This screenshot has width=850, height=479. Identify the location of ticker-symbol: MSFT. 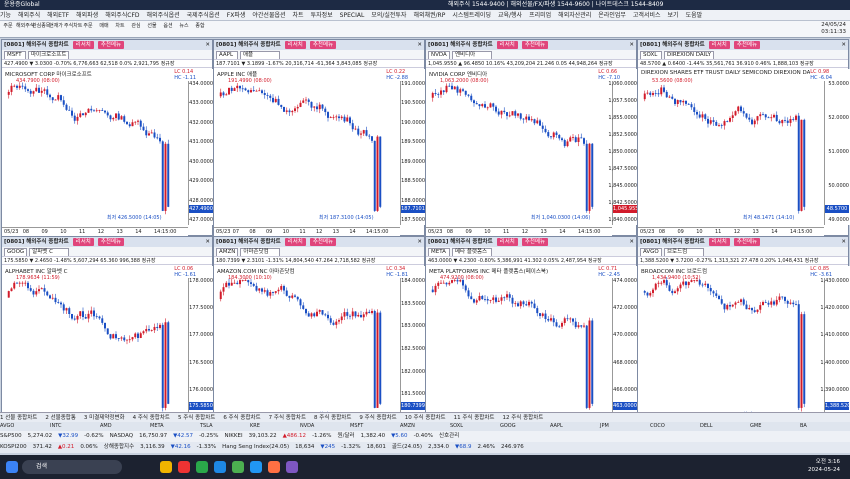
(375, 426).